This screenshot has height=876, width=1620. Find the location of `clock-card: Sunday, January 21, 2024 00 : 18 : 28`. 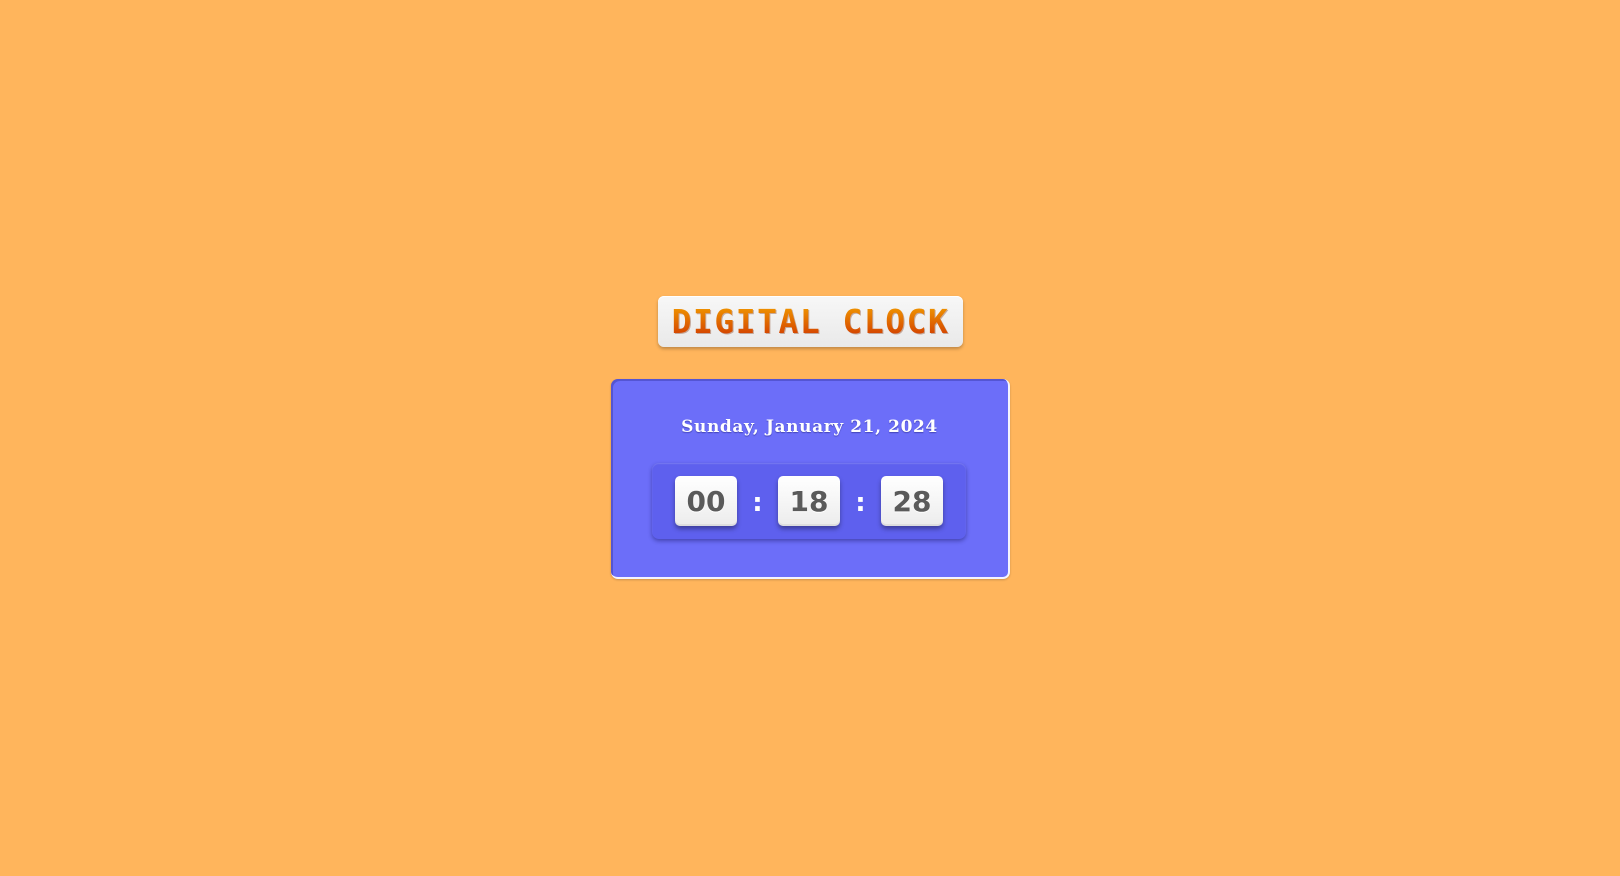

clock-card: Sunday, January 21, 2024 00 : 18 : 28 is located at coordinates (810, 479).